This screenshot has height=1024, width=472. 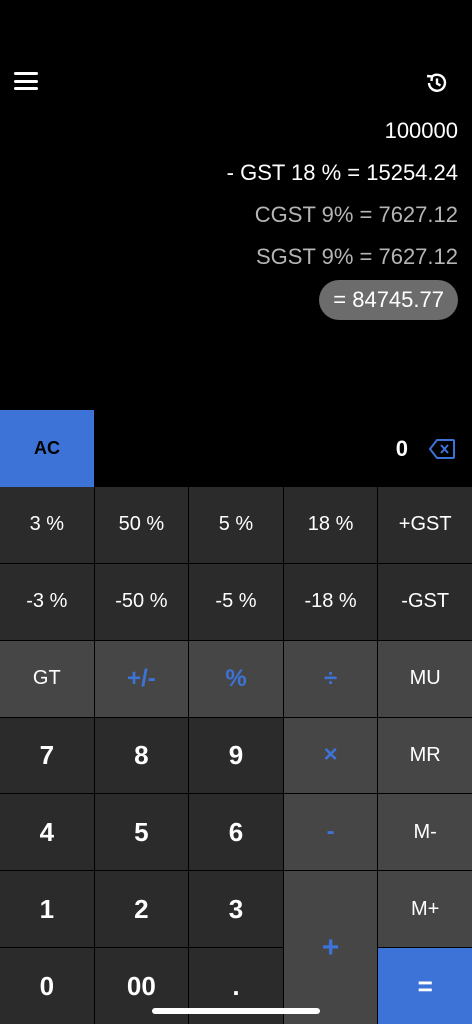 What do you see at coordinates (330, 525) in the screenshot?
I see `add-18-percent-button: 18 %` at bounding box center [330, 525].